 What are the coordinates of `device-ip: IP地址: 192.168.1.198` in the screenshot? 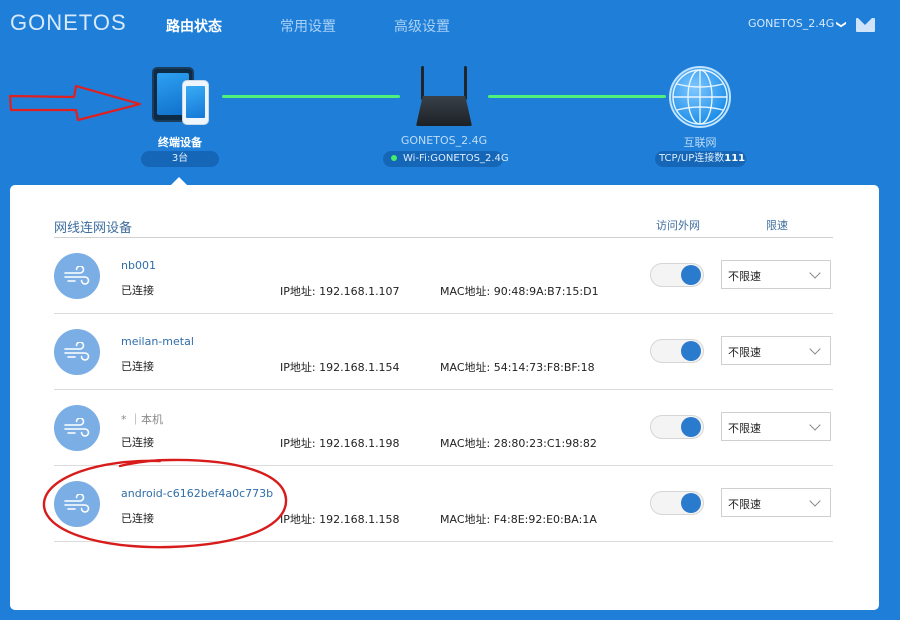 It's located at (340, 443).